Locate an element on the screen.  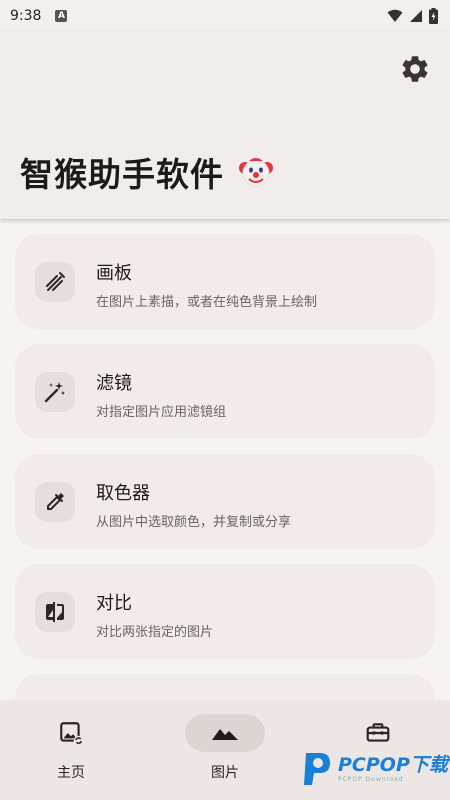
title-row: 智猴助手软件 is located at coordinates (147, 172).